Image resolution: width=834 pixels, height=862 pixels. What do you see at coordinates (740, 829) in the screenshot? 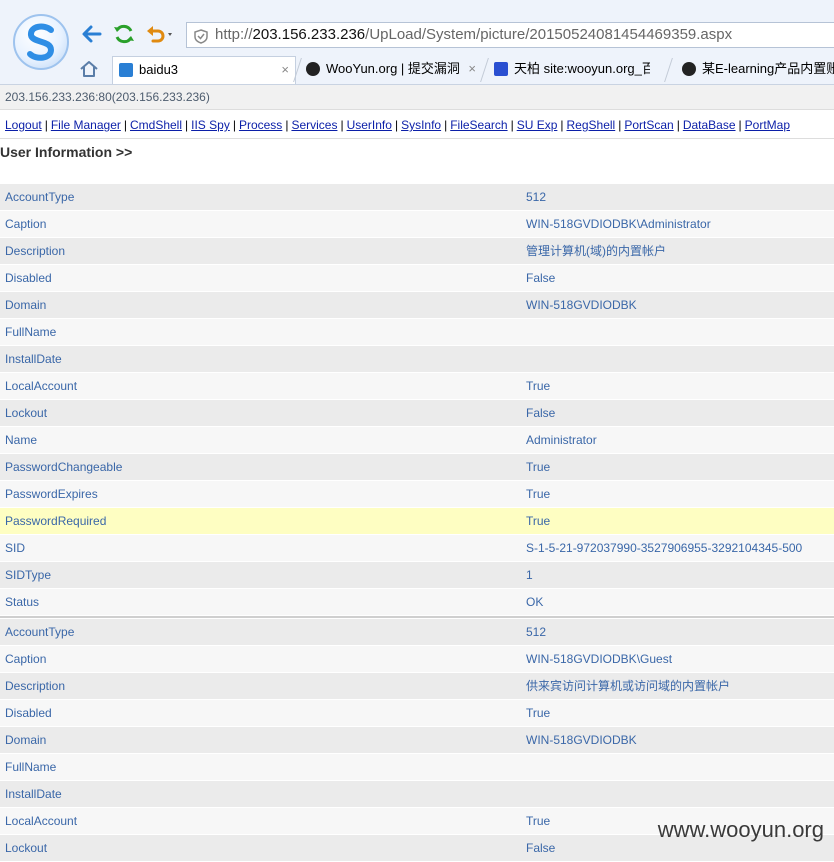
I see `watermark: www.wooyun.org` at bounding box center [740, 829].